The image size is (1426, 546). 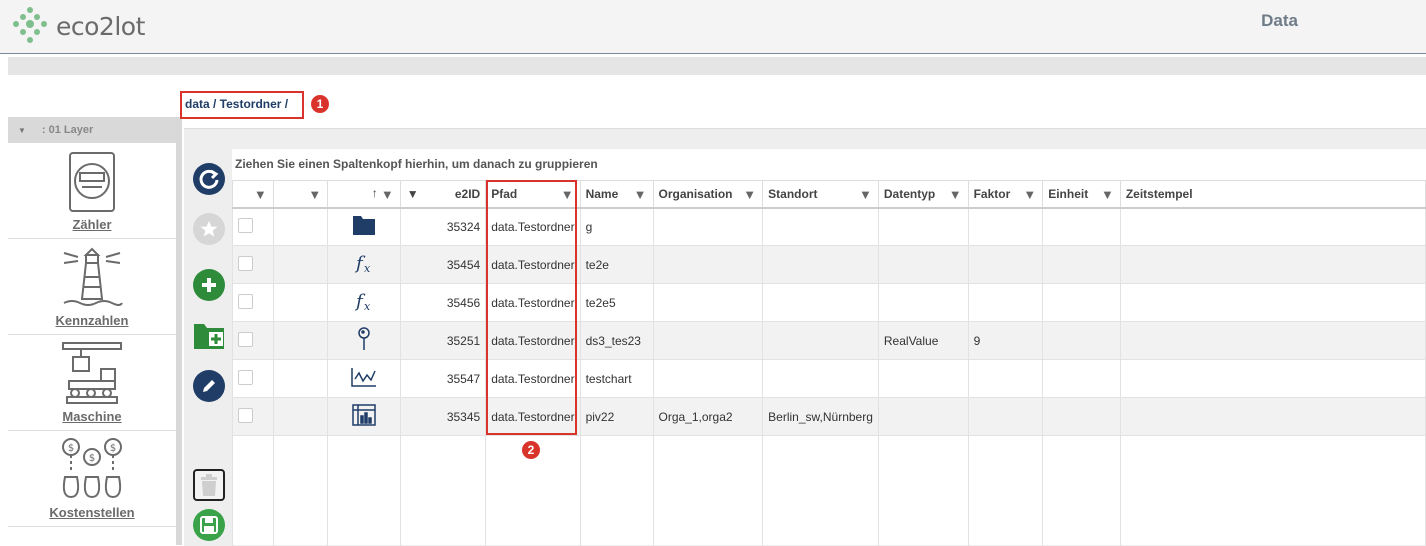 What do you see at coordinates (1005, 194) in the screenshot?
I see `column-header-faktor: Faktor ▼` at bounding box center [1005, 194].